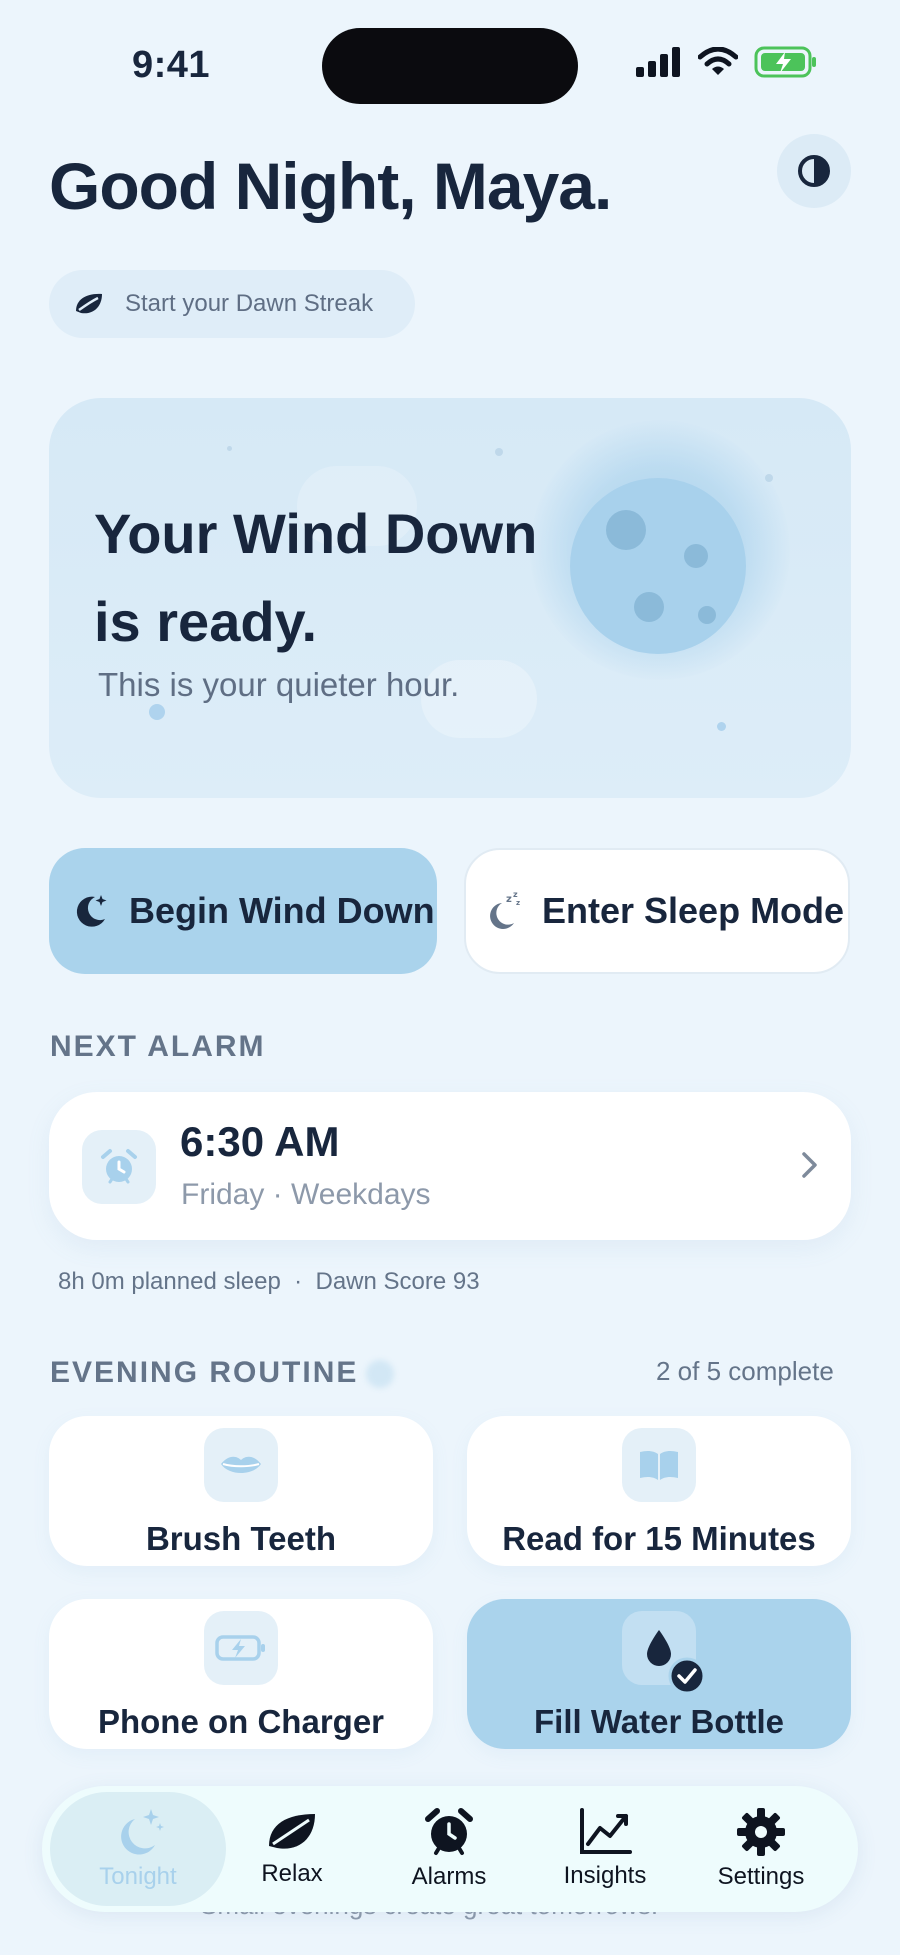 The width and height of the screenshot is (900, 1955). Describe the element at coordinates (605, 1875) in the screenshot. I see `tab-label: Insights` at that location.